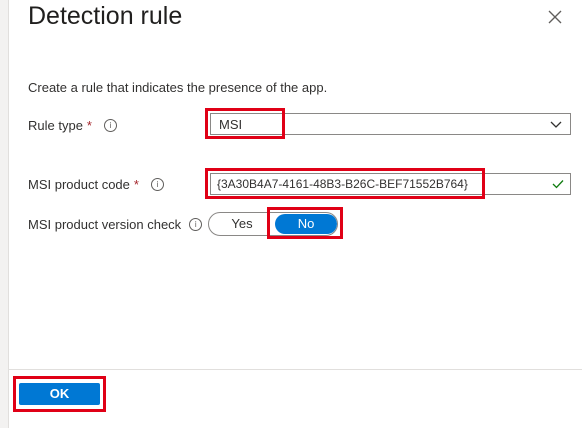 The image size is (582, 428). What do you see at coordinates (342, 184) in the screenshot?
I see `msi-product-code-value: {3A30B4A7-4161-48B3-B26C-BEF71552B764}` at bounding box center [342, 184].